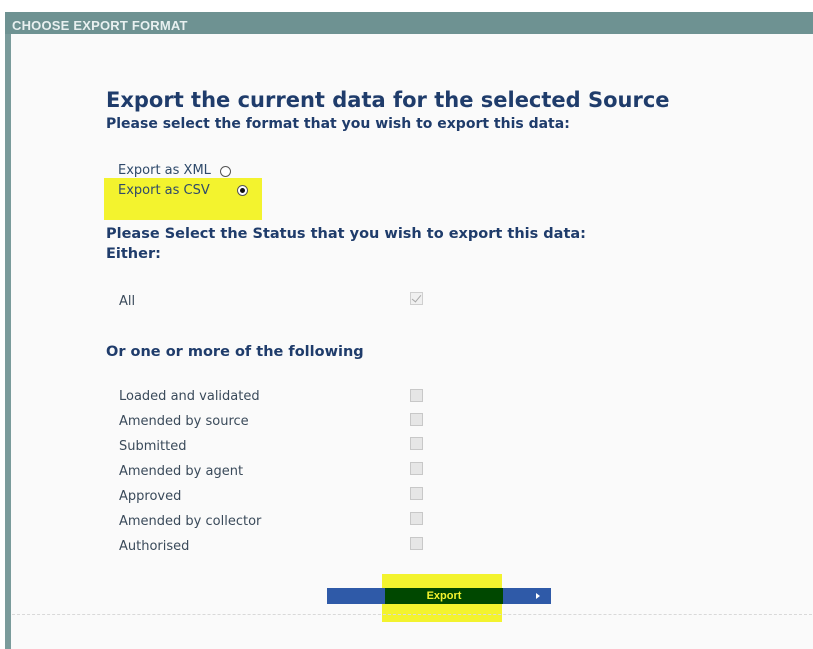 The width and height of the screenshot is (813, 649). Describe the element at coordinates (164, 170) in the screenshot. I see `xml-option-label: Export as XML` at that location.